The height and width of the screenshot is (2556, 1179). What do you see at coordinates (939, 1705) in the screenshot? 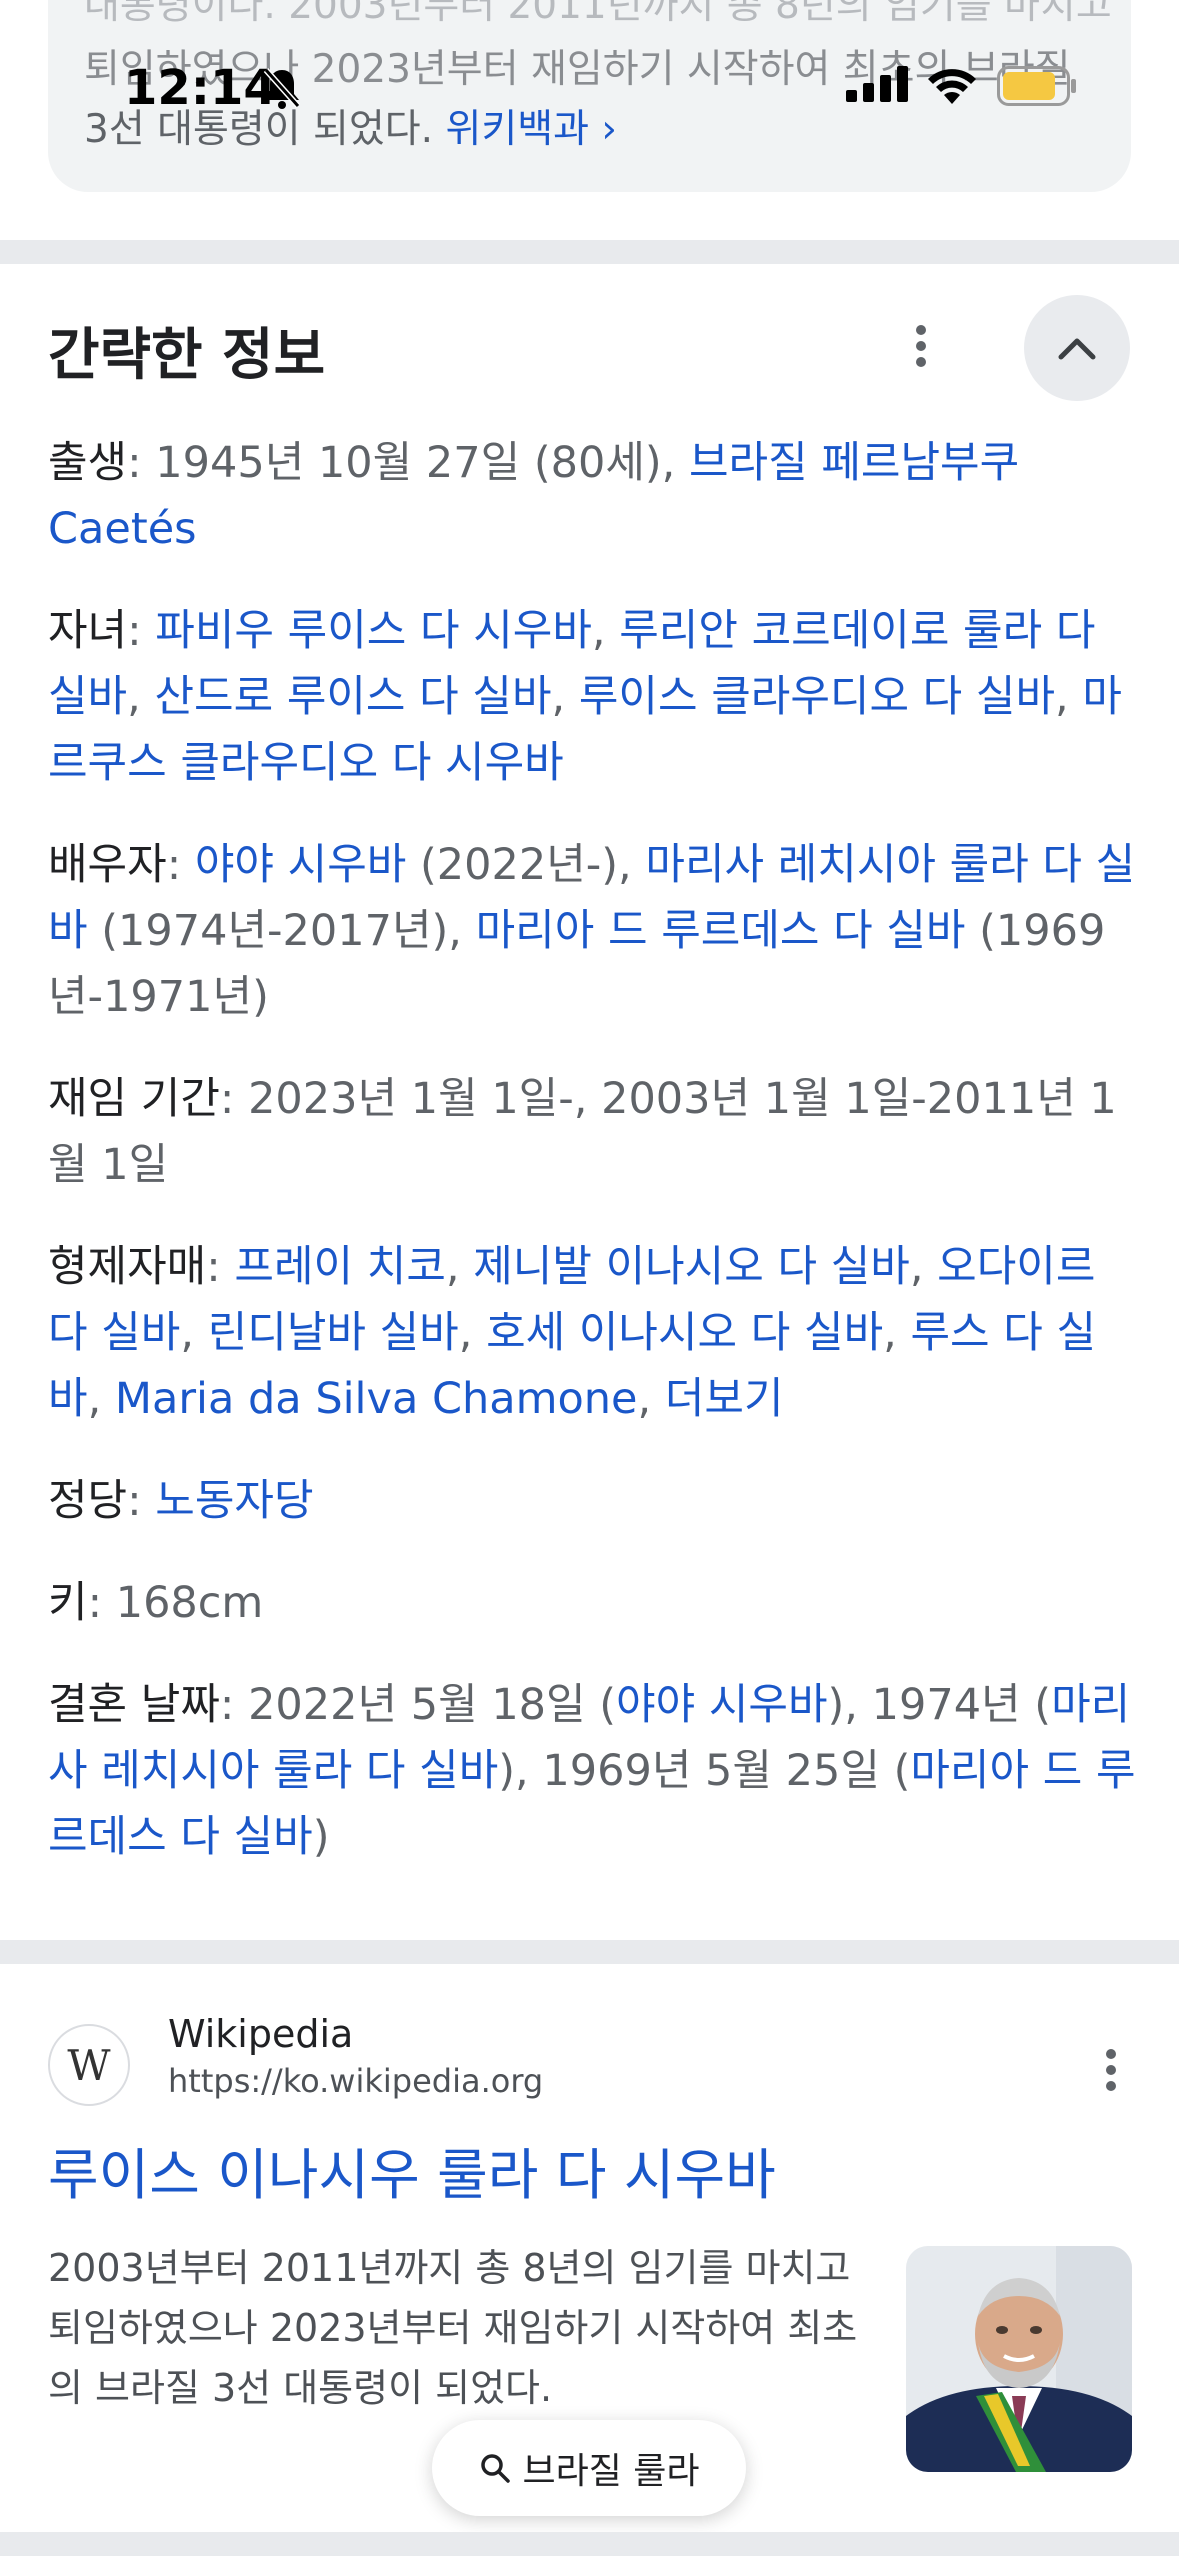
I see `marriage-date: ), 1974년 (` at bounding box center [939, 1705].